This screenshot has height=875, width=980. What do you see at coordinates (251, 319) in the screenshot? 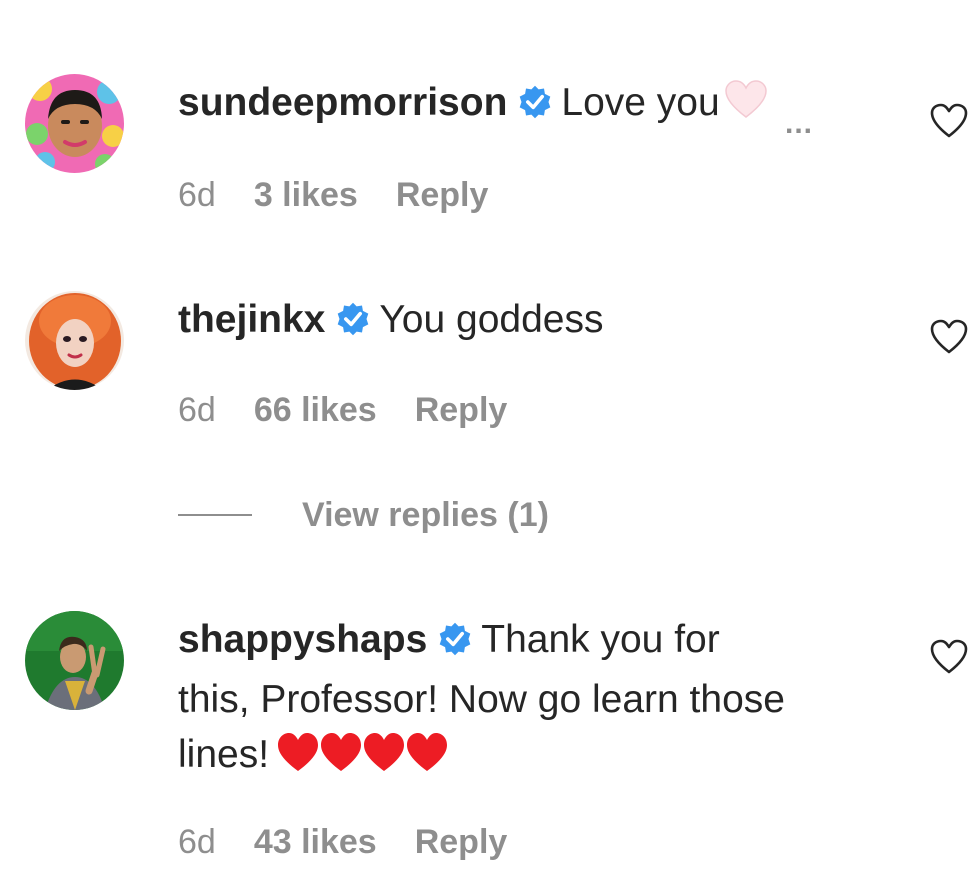
I see `username: thejinkx` at bounding box center [251, 319].